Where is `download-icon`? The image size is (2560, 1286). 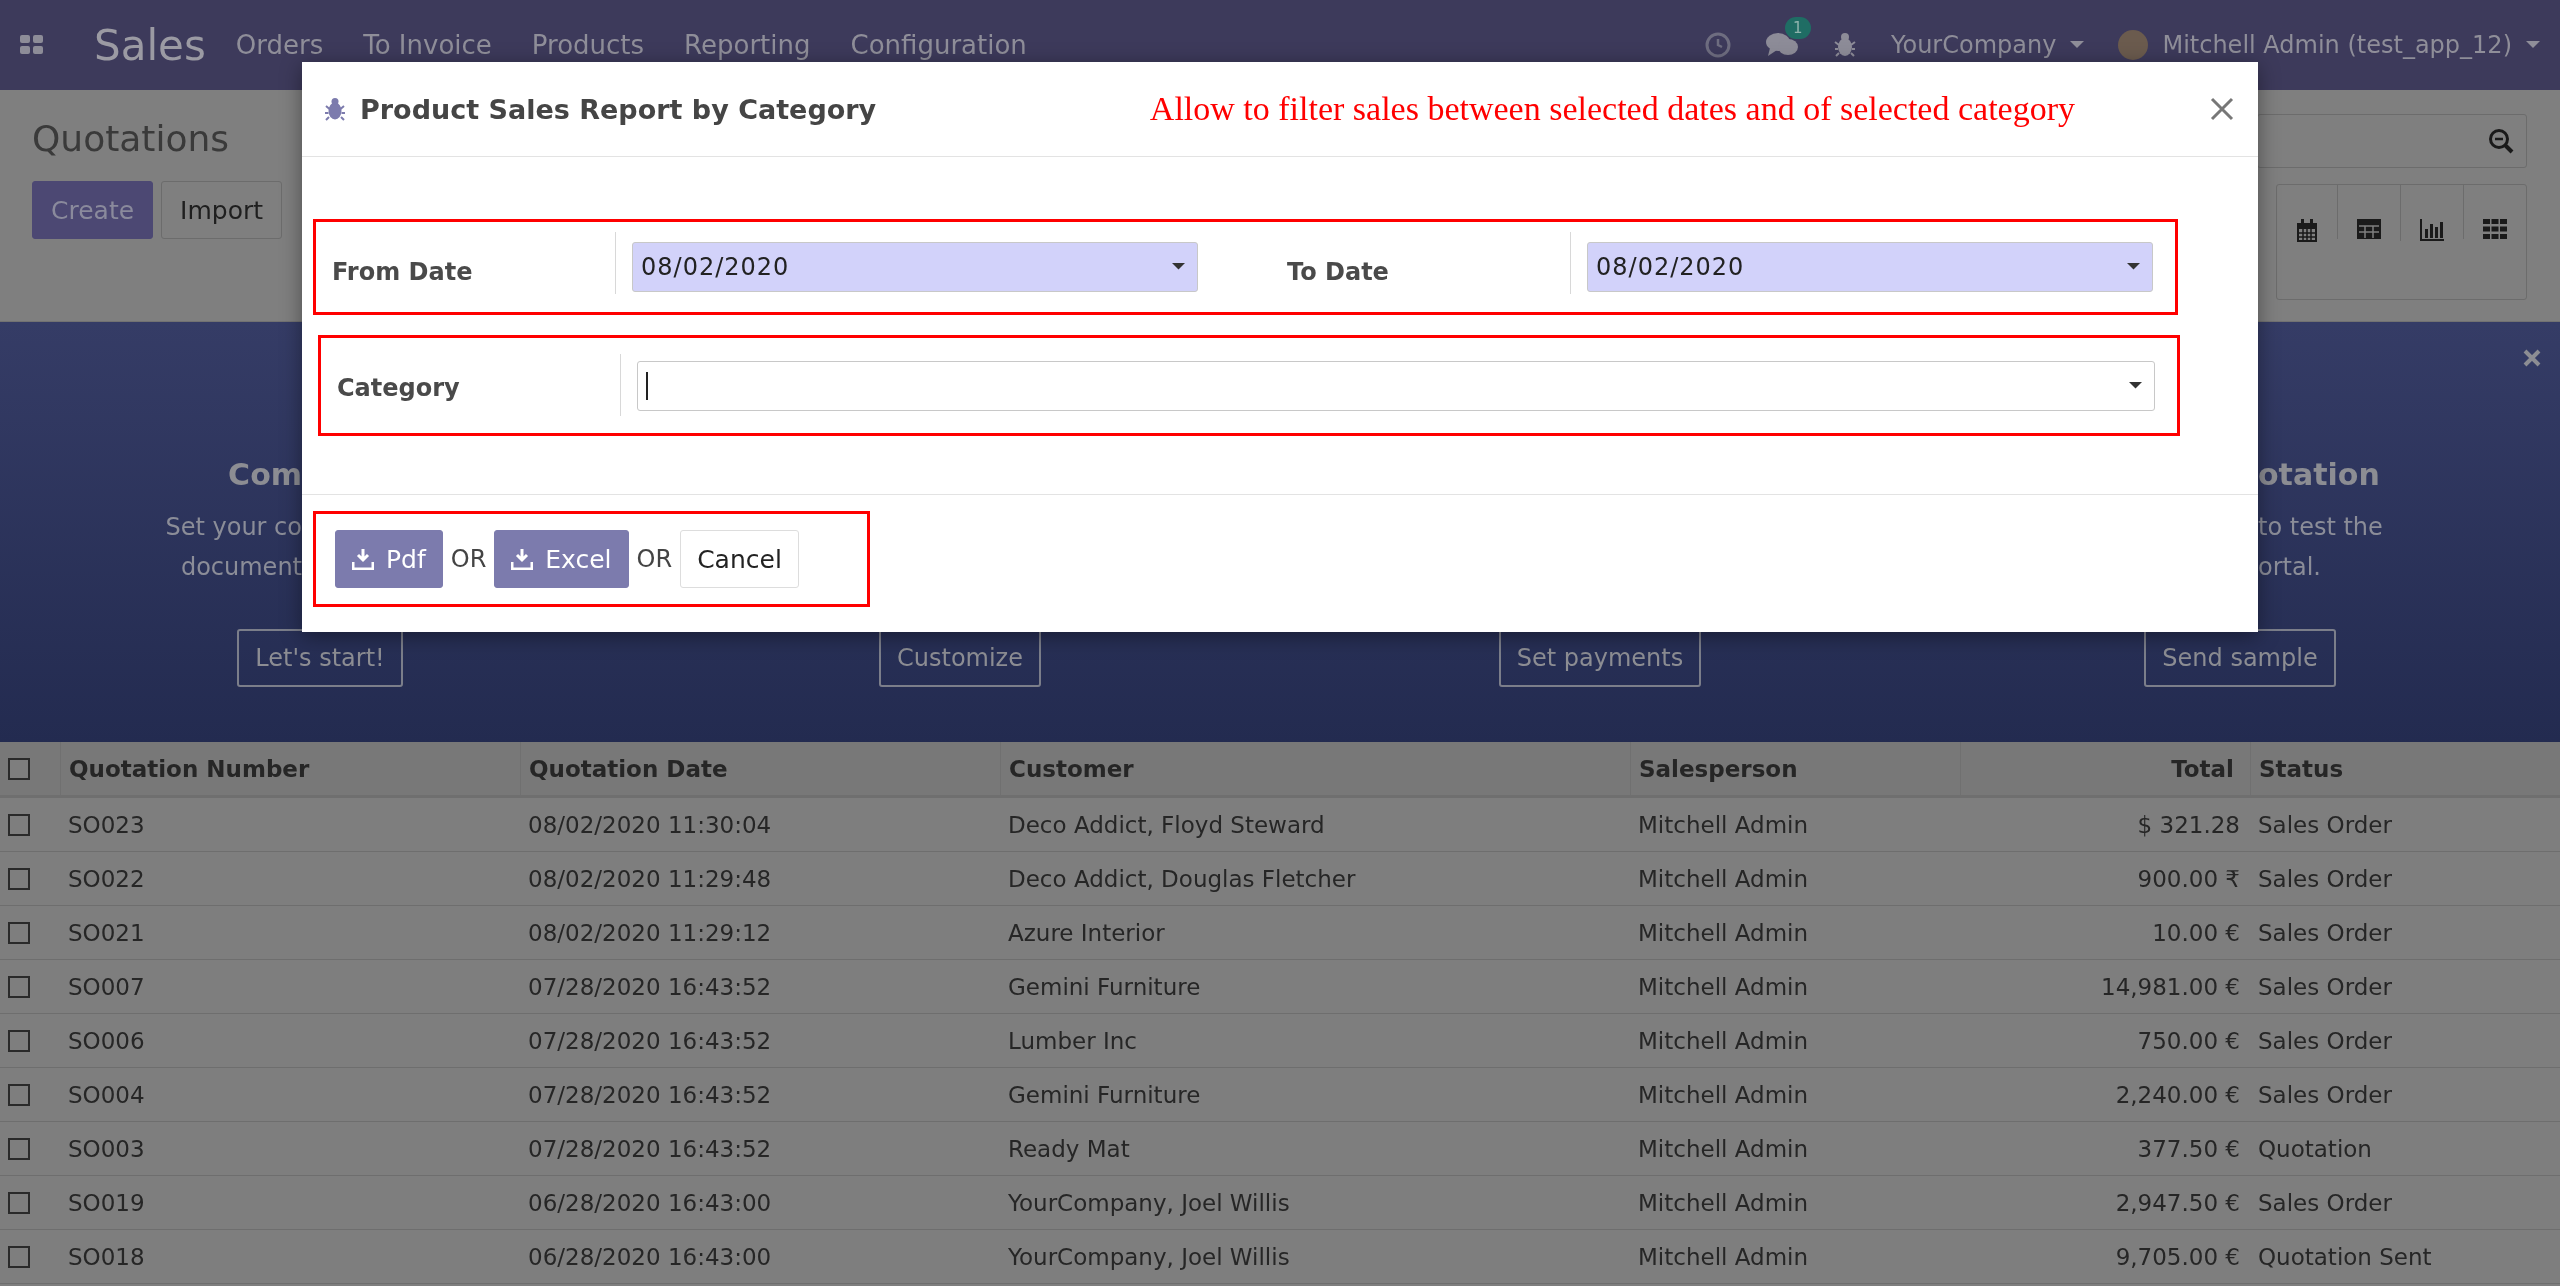
download-icon is located at coordinates (522, 559).